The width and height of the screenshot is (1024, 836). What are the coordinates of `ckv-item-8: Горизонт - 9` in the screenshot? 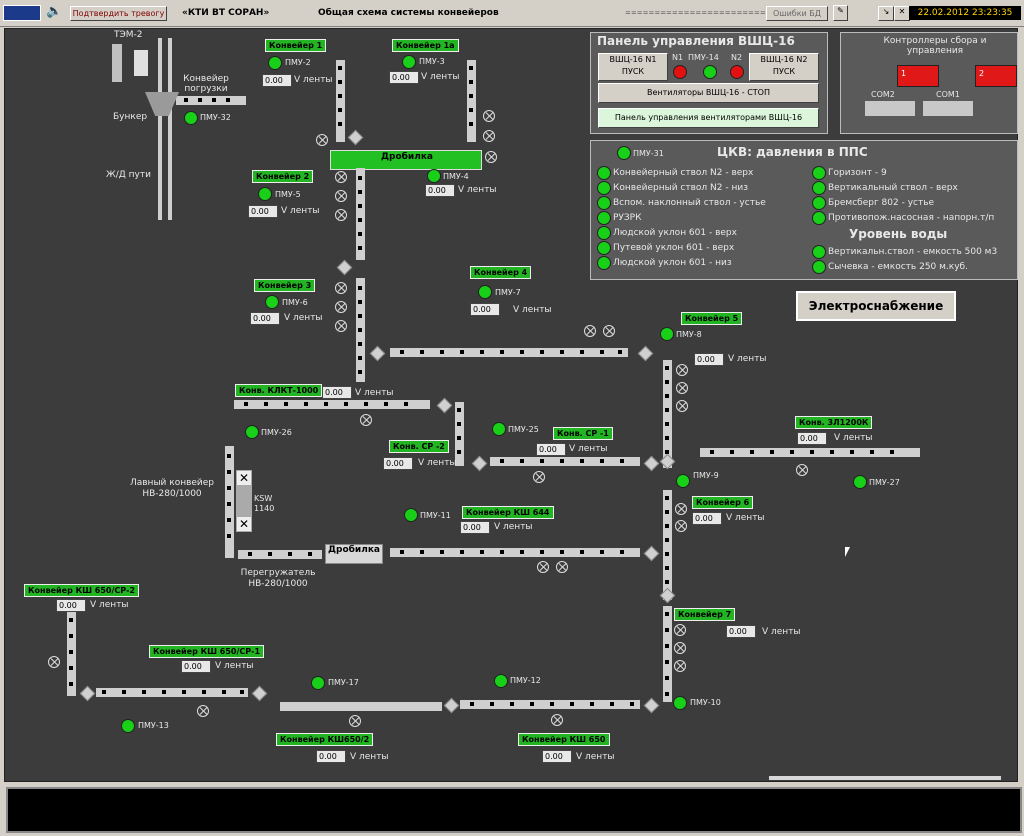 It's located at (857, 173).